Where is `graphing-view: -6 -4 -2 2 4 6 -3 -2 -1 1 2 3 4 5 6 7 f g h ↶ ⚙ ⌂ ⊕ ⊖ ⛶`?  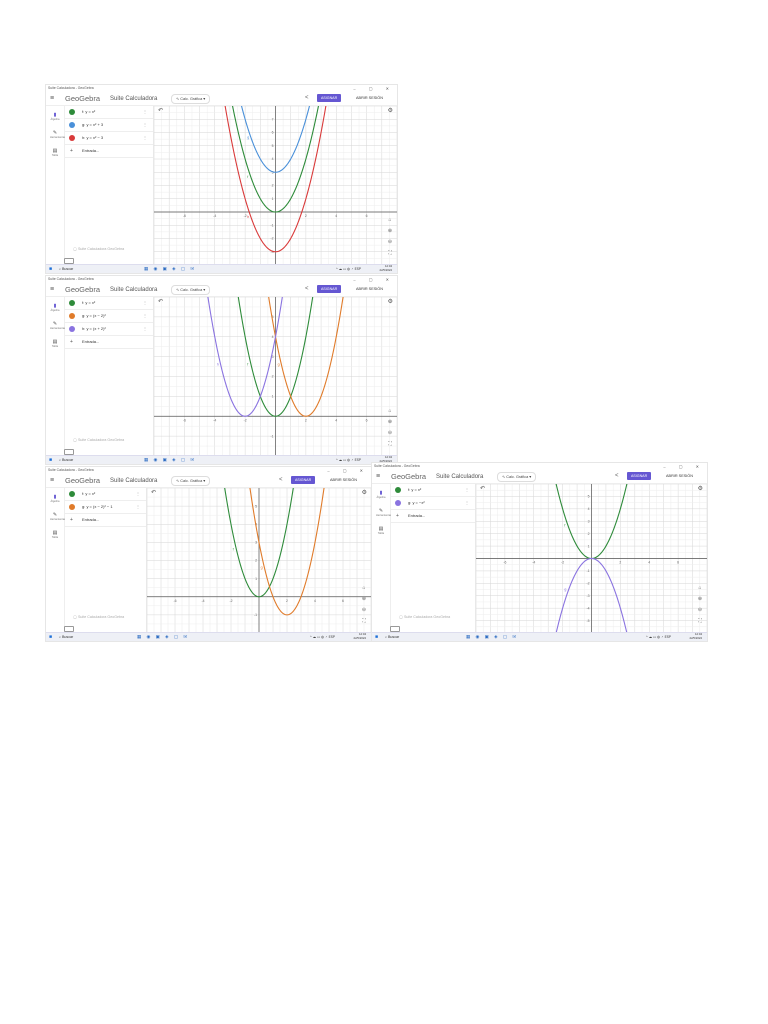 graphing-view: -6 -4 -2 2 4 6 -3 -2 -1 1 2 3 4 5 6 7 f g h ↶ ⚙ ⌂ ⊕ ⊖ ⛶ is located at coordinates (275, 185).